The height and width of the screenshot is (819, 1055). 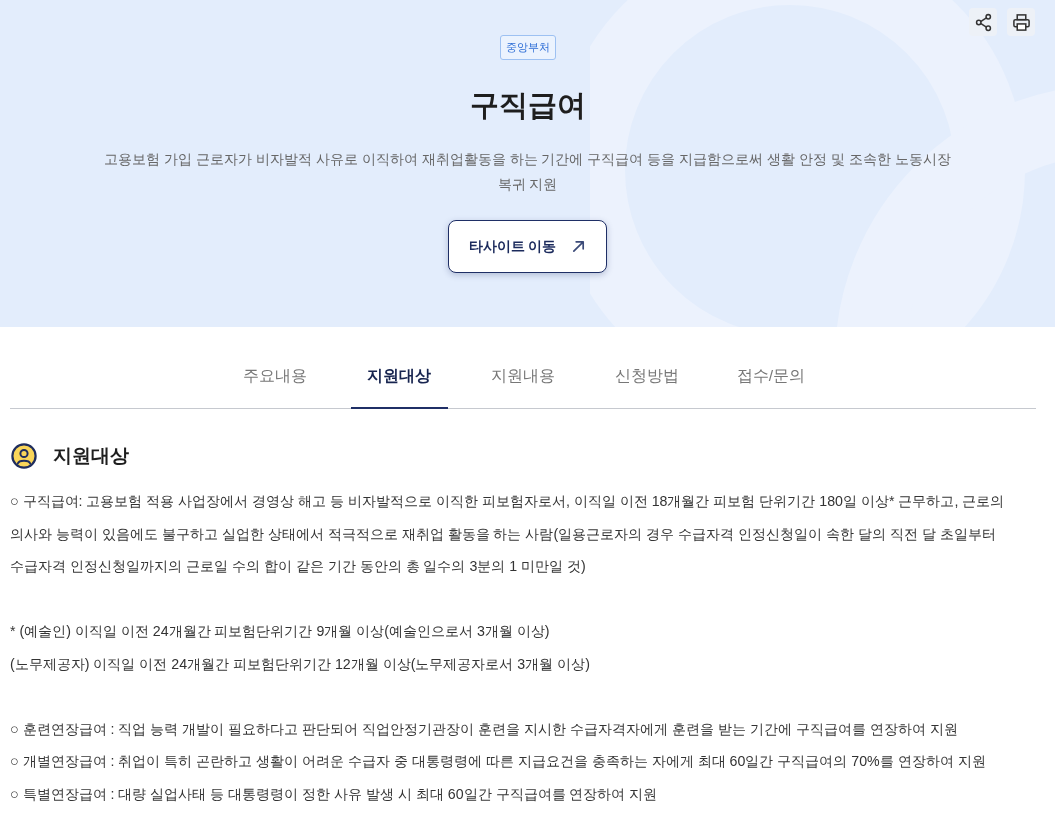 I want to click on tab: 신청방법, so click(x=647, y=377).